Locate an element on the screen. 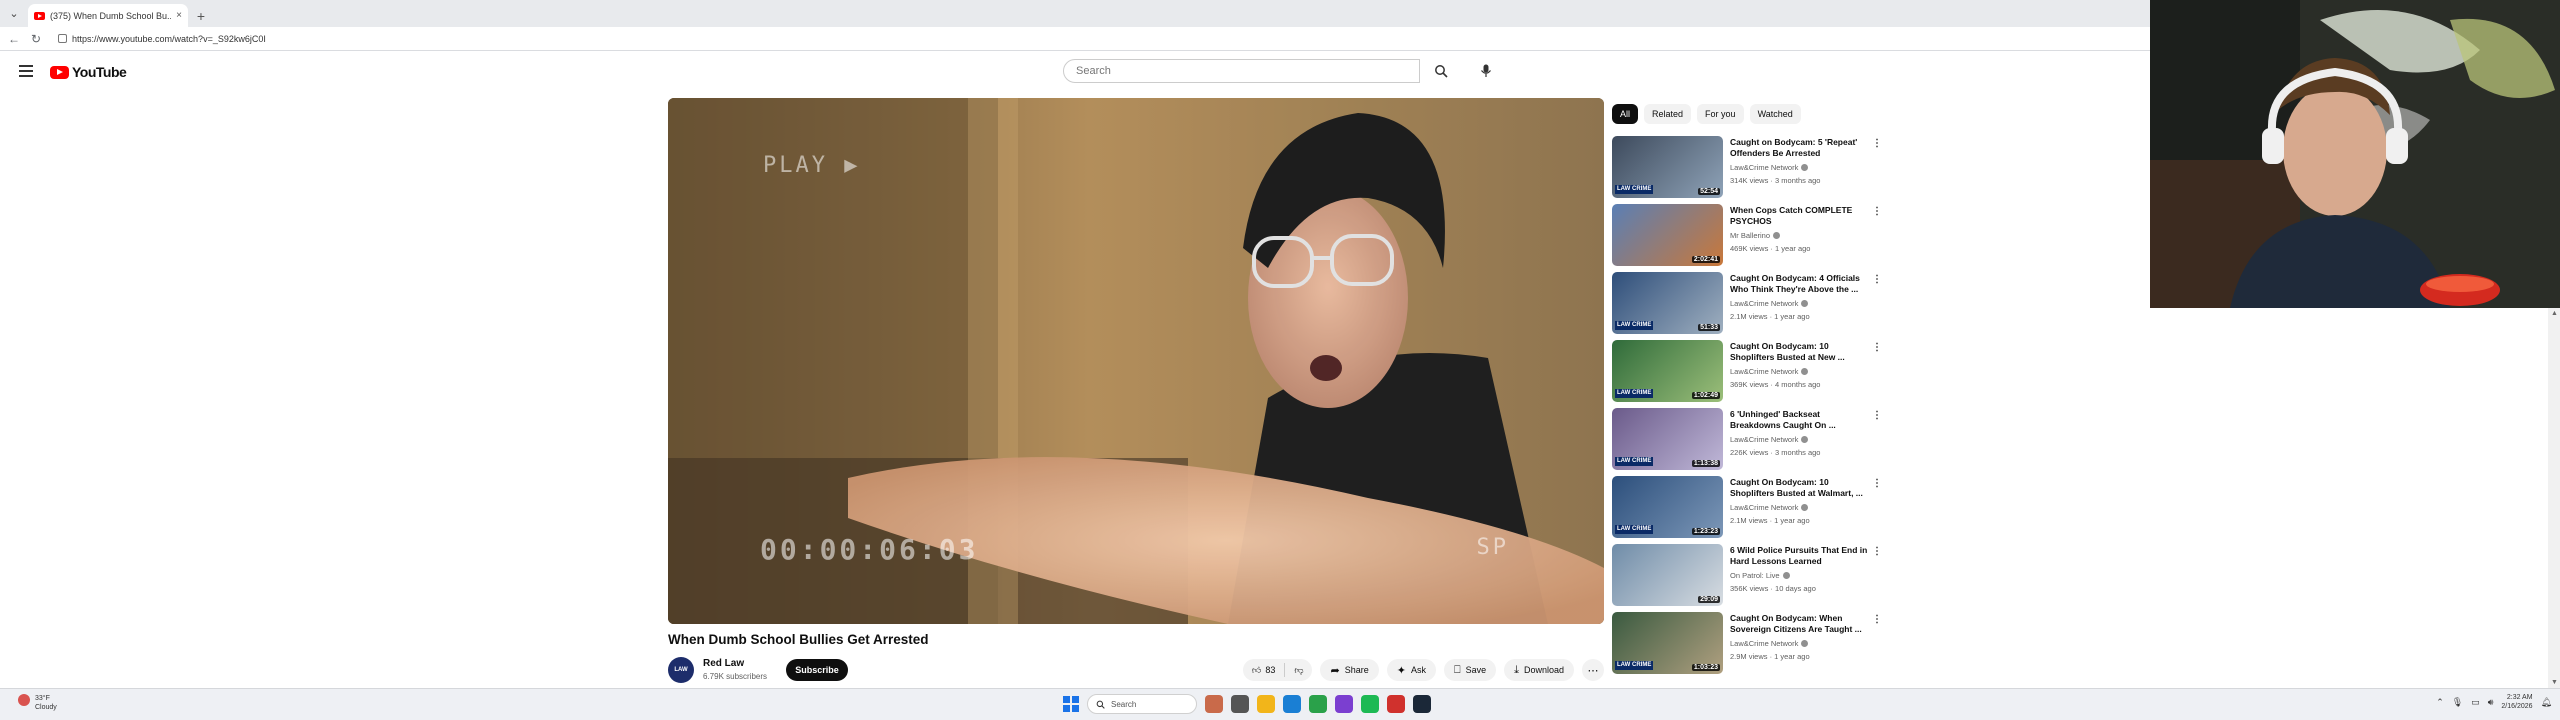  more-actions-icon: ⋯ is located at coordinates (1593, 670).